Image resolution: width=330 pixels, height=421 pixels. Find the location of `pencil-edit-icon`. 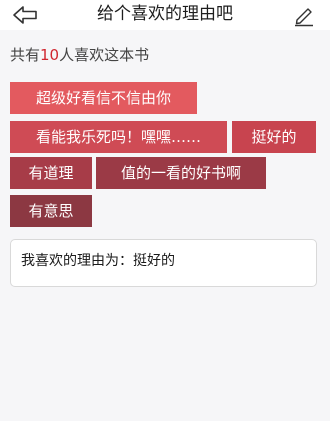

pencil-edit-icon is located at coordinates (304, 15).